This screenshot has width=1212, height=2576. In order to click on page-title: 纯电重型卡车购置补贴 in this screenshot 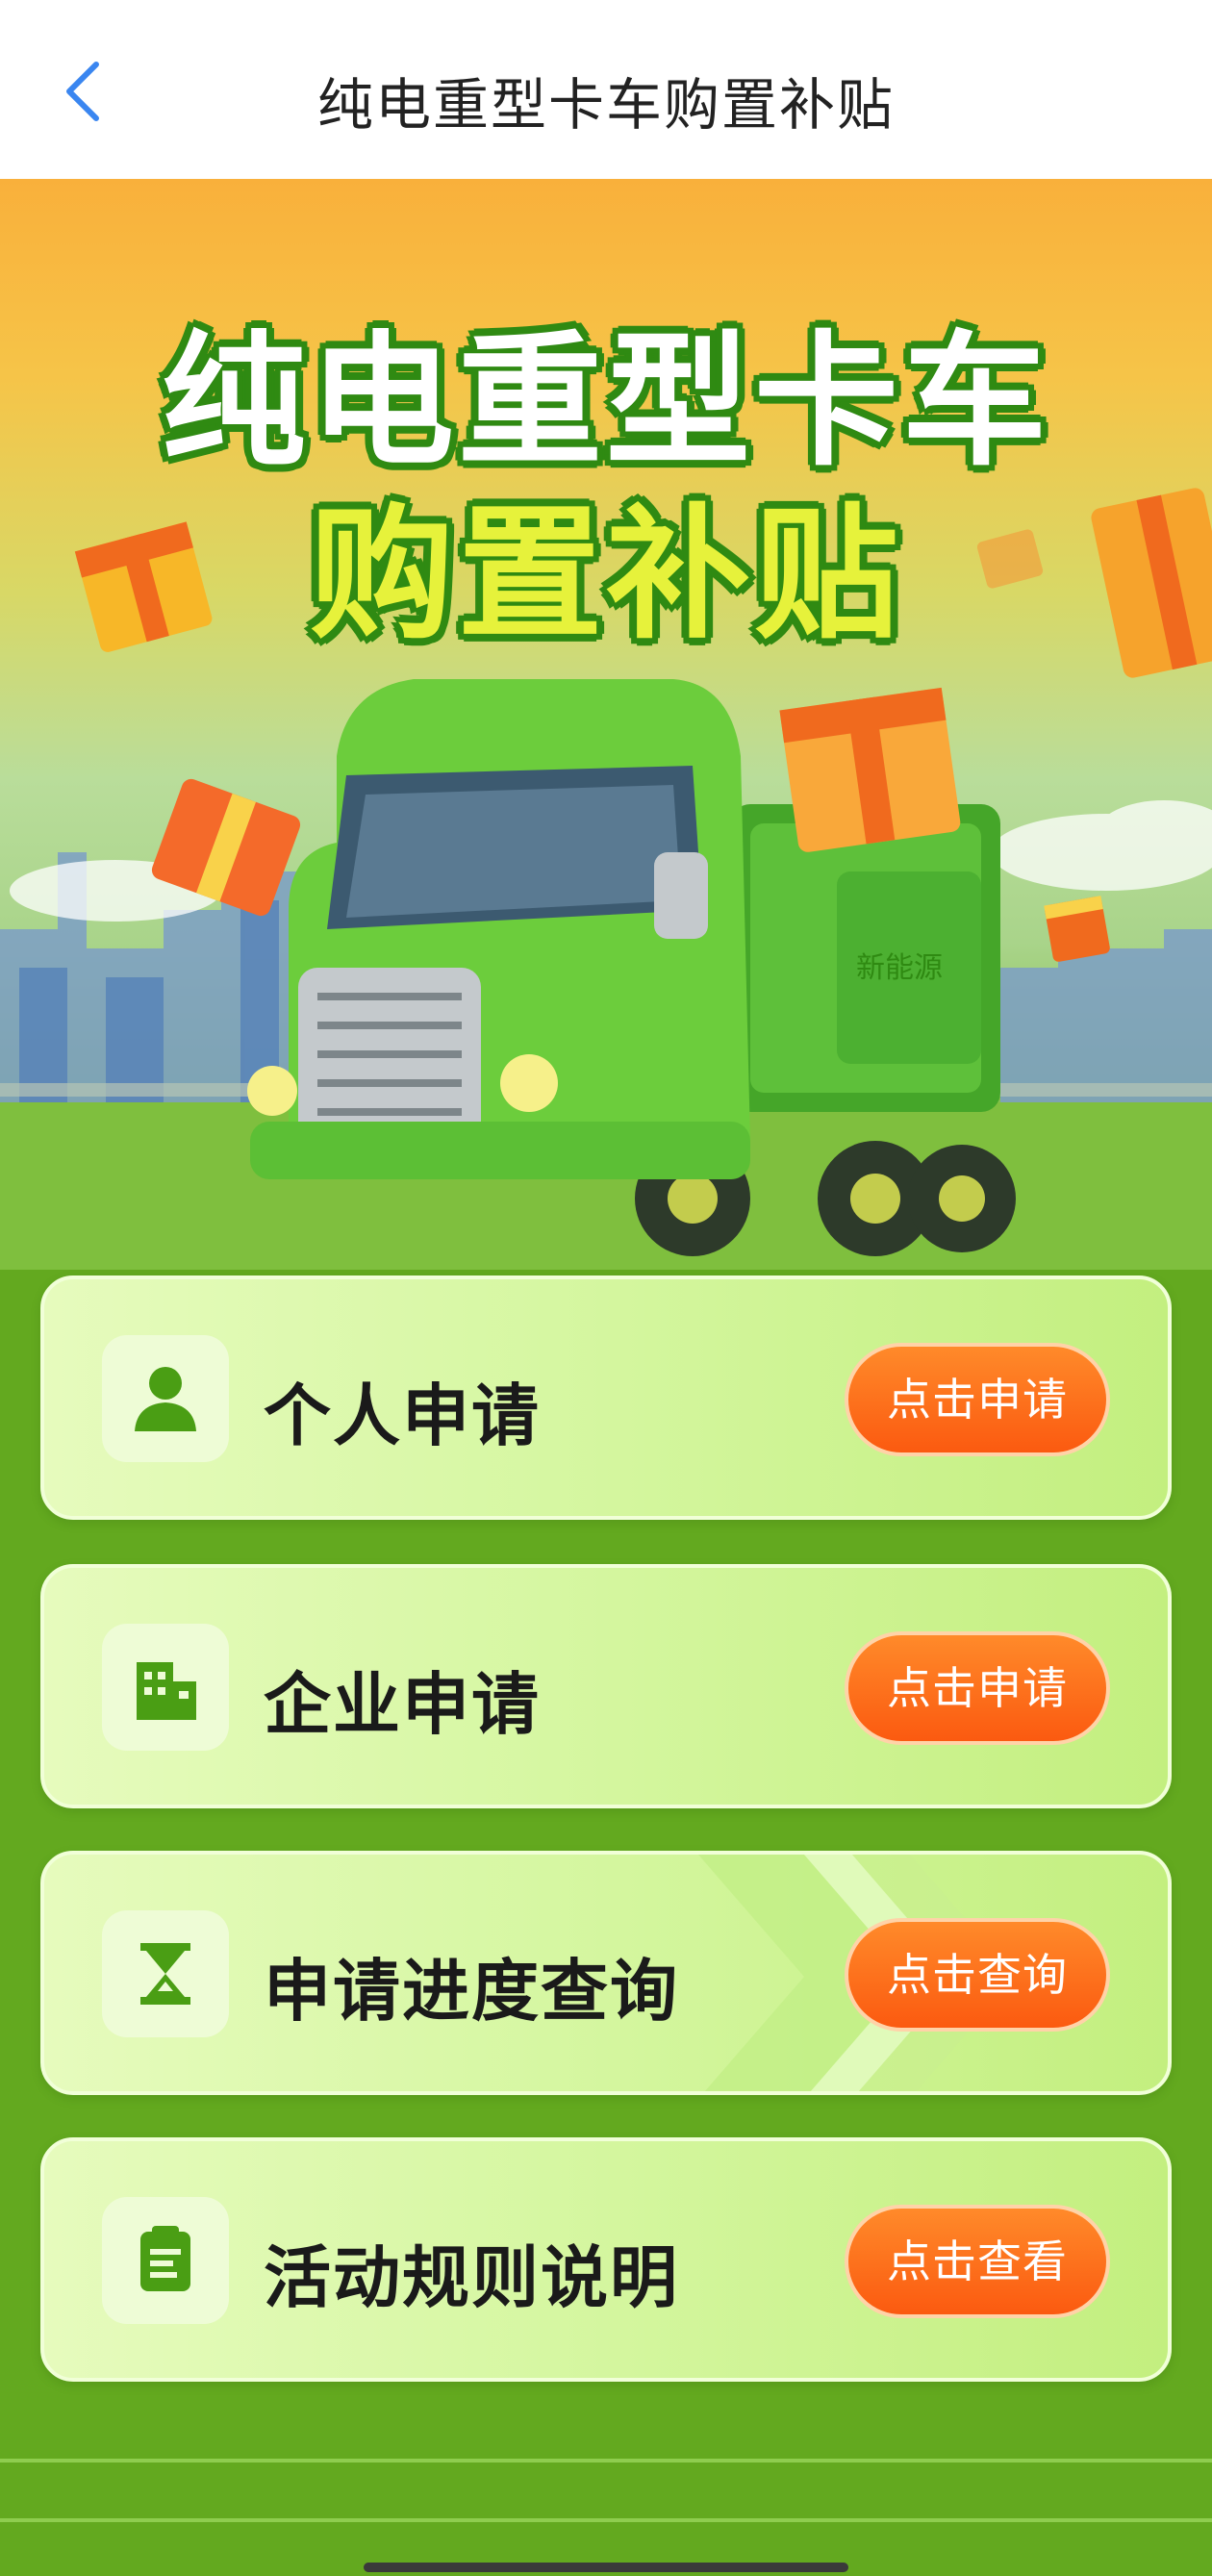, I will do `click(605, 105)`.